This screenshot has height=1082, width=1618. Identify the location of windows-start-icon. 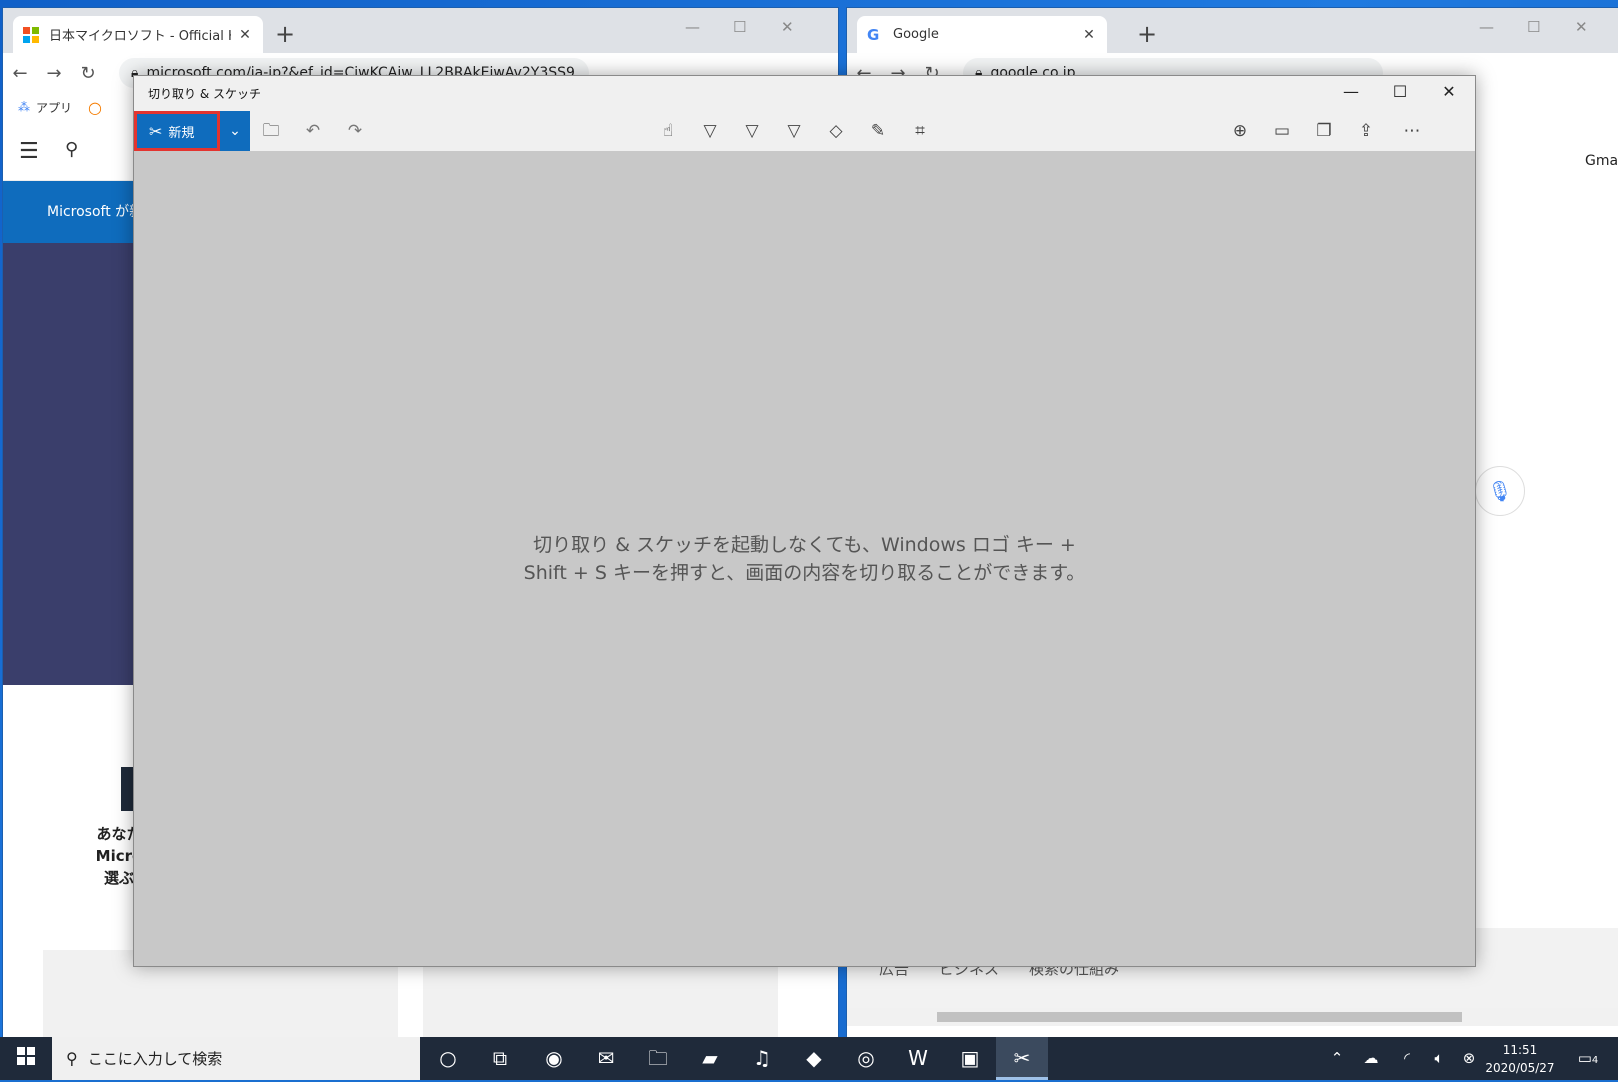
(26, 1056).